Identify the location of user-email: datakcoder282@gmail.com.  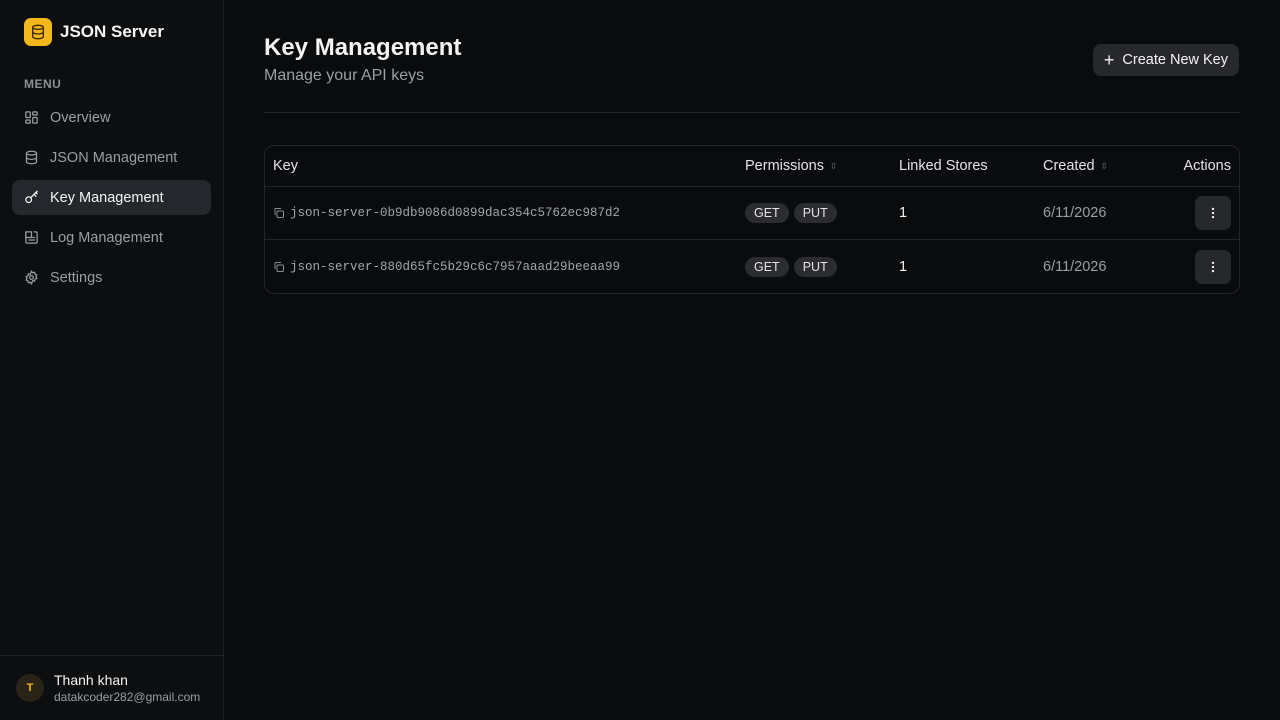
(127, 697).